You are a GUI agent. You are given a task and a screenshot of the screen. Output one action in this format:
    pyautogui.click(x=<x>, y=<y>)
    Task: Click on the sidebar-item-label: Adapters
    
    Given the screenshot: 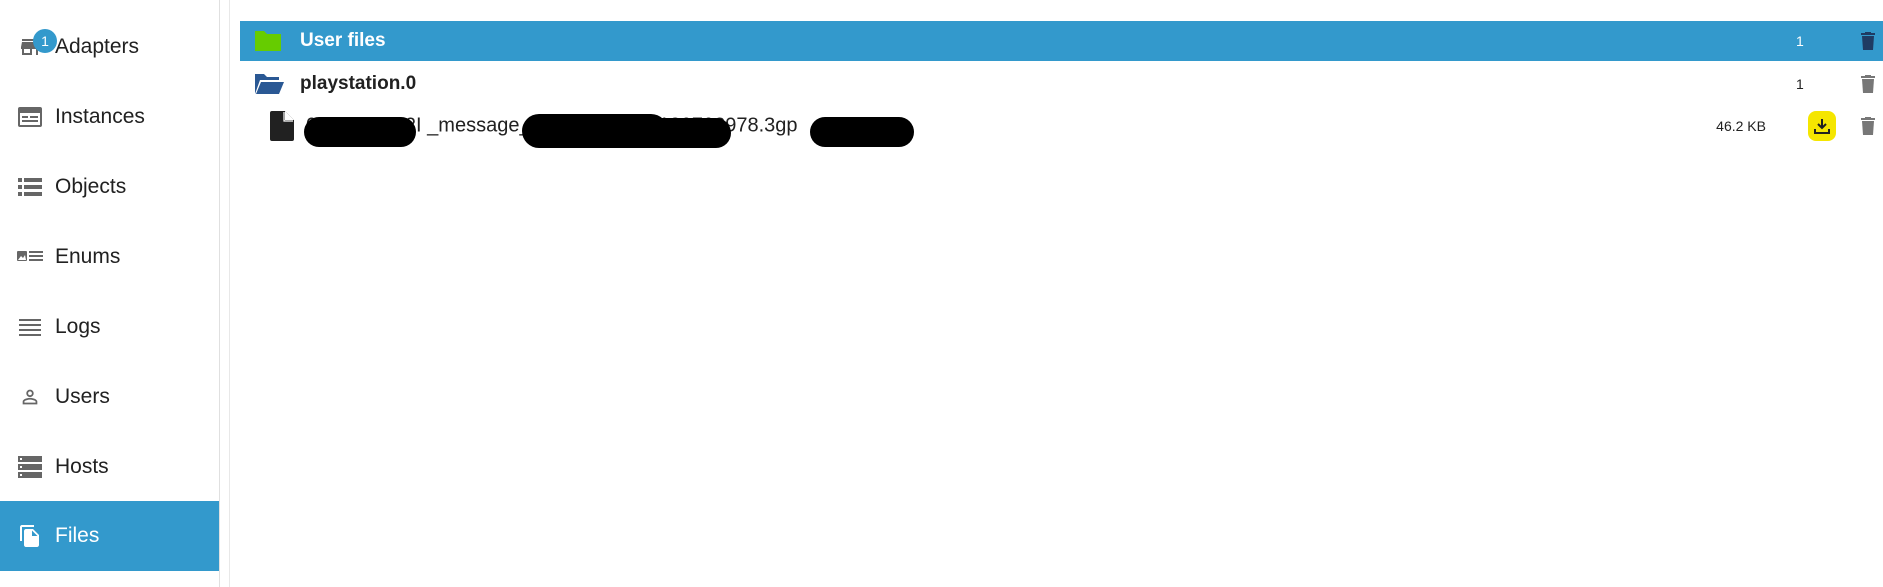 What is the action you would take?
    pyautogui.click(x=97, y=46)
    